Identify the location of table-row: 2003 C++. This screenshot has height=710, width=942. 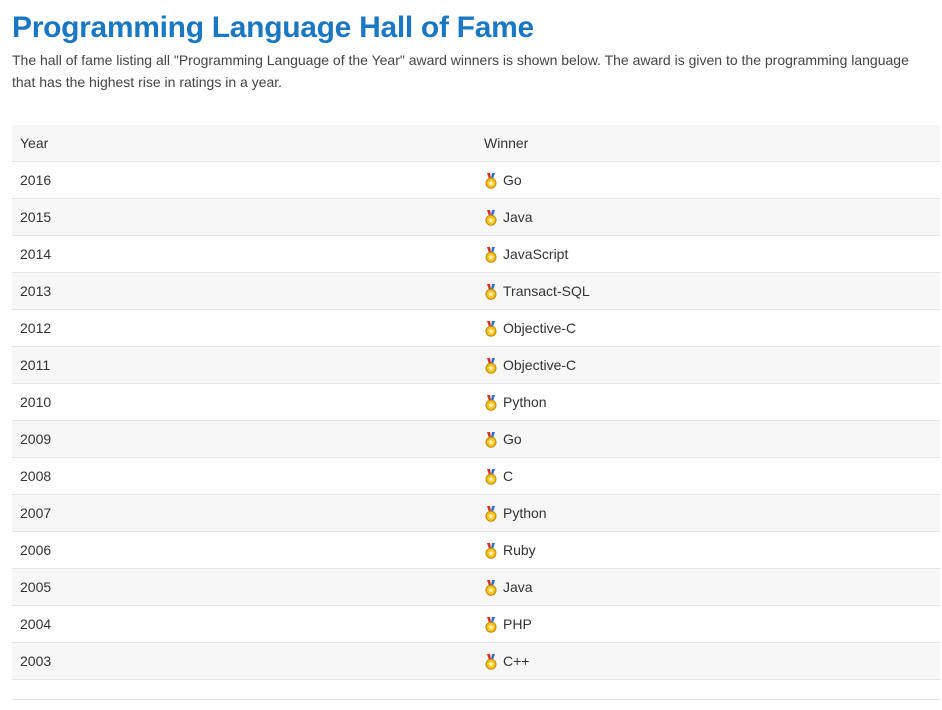
(476, 661).